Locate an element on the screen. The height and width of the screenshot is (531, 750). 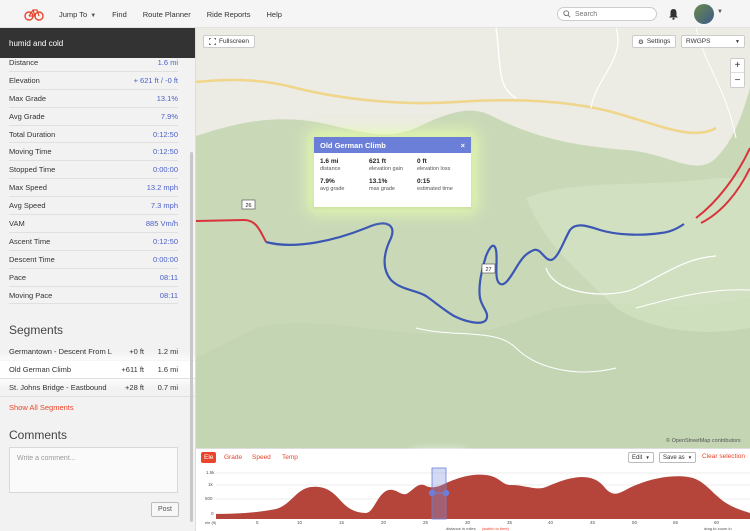
svg-text: 27 is located at coordinates (488, 270).